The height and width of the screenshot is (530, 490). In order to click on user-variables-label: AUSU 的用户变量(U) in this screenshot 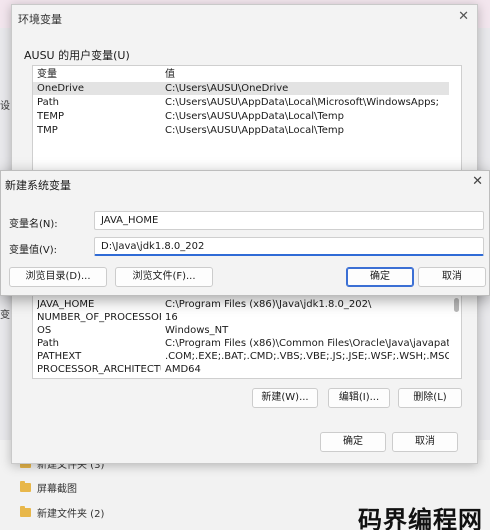, I will do `click(77, 55)`.